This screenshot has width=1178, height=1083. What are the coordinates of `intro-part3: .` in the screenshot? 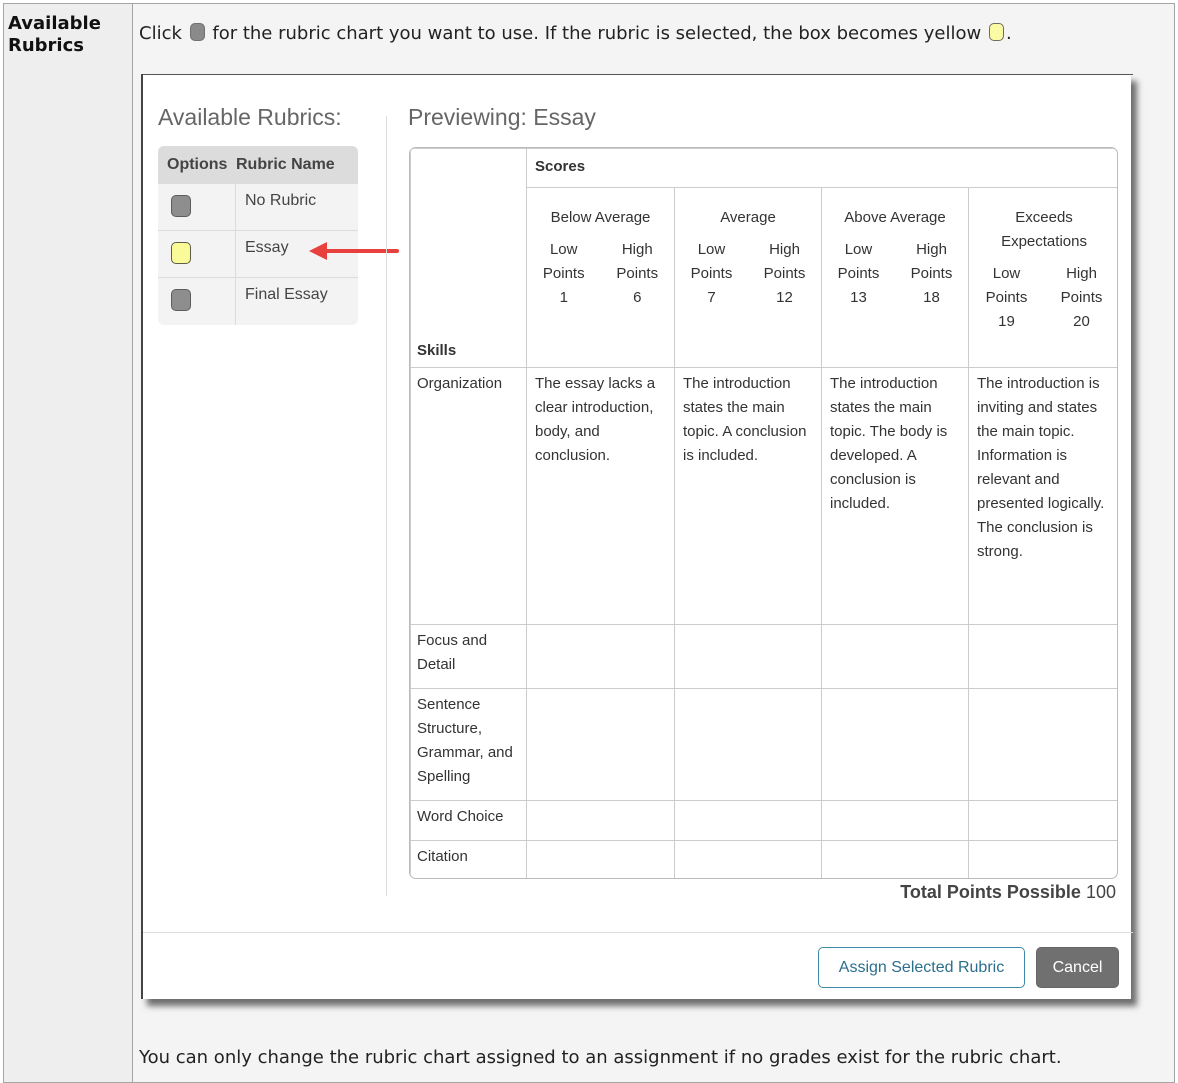 It's located at (1008, 33).